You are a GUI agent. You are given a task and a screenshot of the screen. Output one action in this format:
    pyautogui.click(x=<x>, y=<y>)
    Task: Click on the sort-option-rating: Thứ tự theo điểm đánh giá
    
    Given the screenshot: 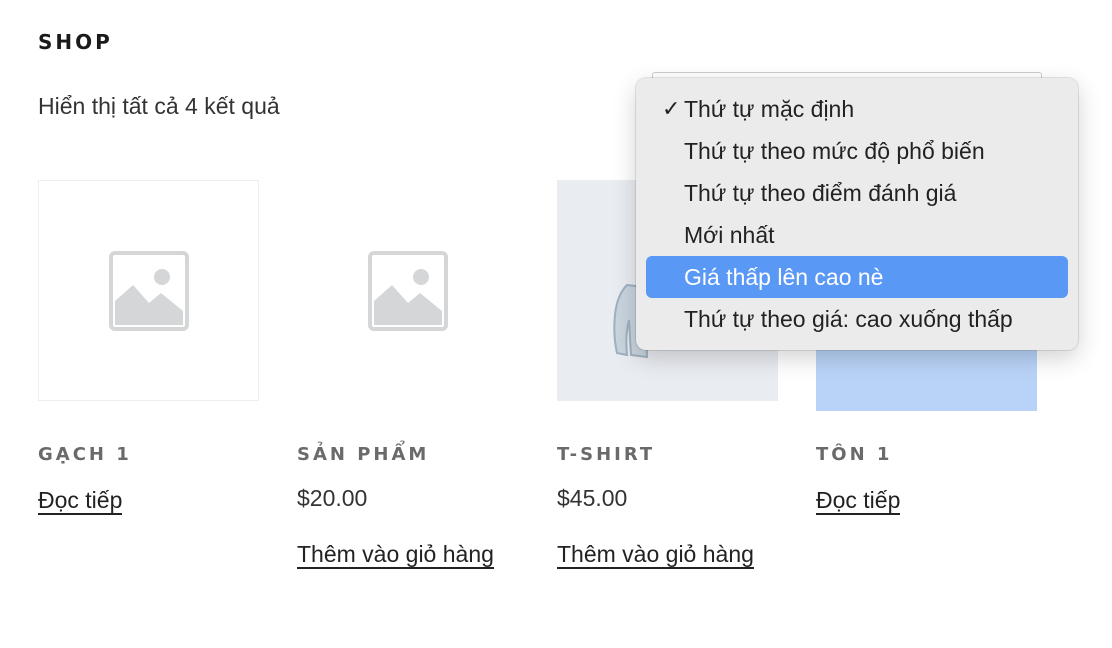 What is the action you would take?
    pyautogui.click(x=857, y=193)
    